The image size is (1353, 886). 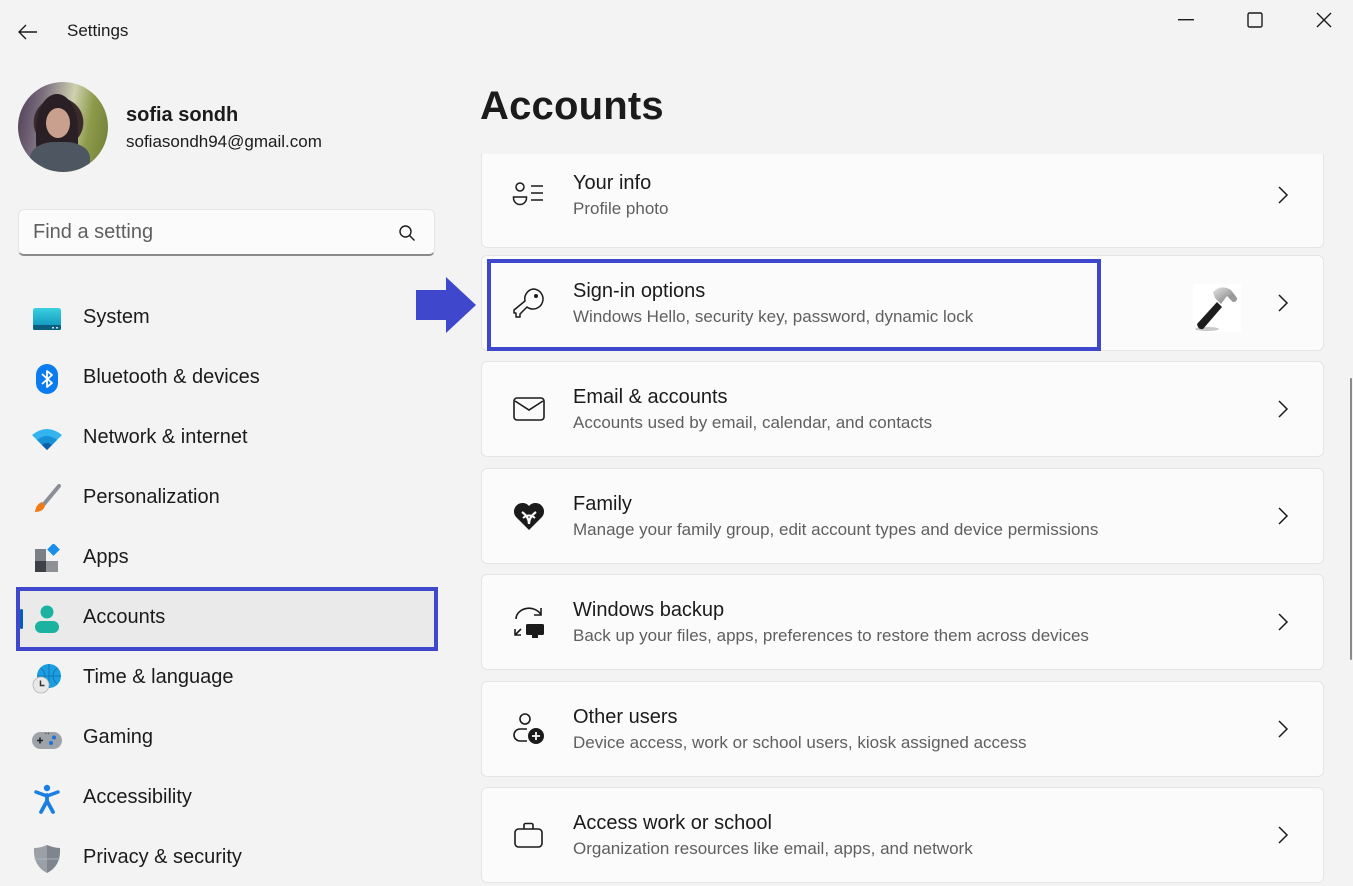 What do you see at coordinates (98, 30) in the screenshot?
I see `app-title: Settings` at bounding box center [98, 30].